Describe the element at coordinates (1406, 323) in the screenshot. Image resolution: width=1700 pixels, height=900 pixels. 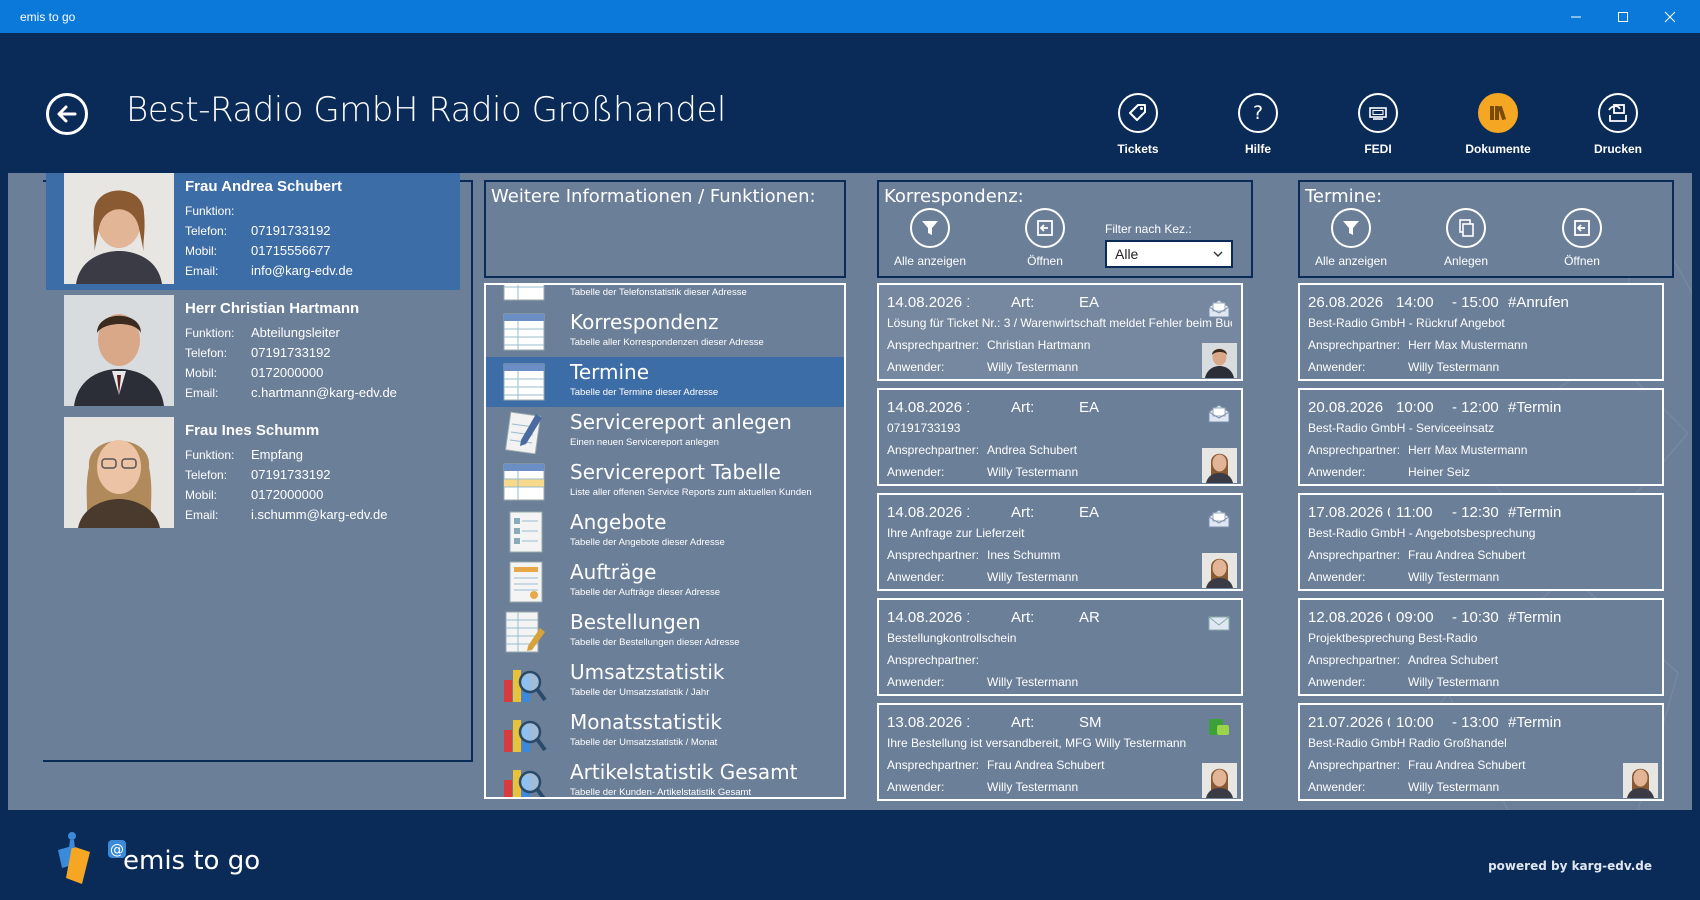
I see `termin-subject: Best-Radio GmbH - Rückruf Angebot` at that location.